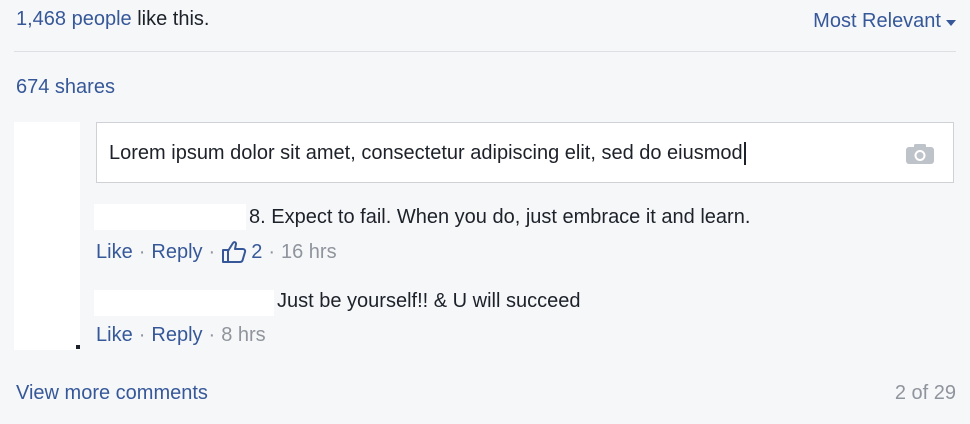 The image size is (970, 424). I want to click on sort-label: Most Relevant, so click(877, 21).